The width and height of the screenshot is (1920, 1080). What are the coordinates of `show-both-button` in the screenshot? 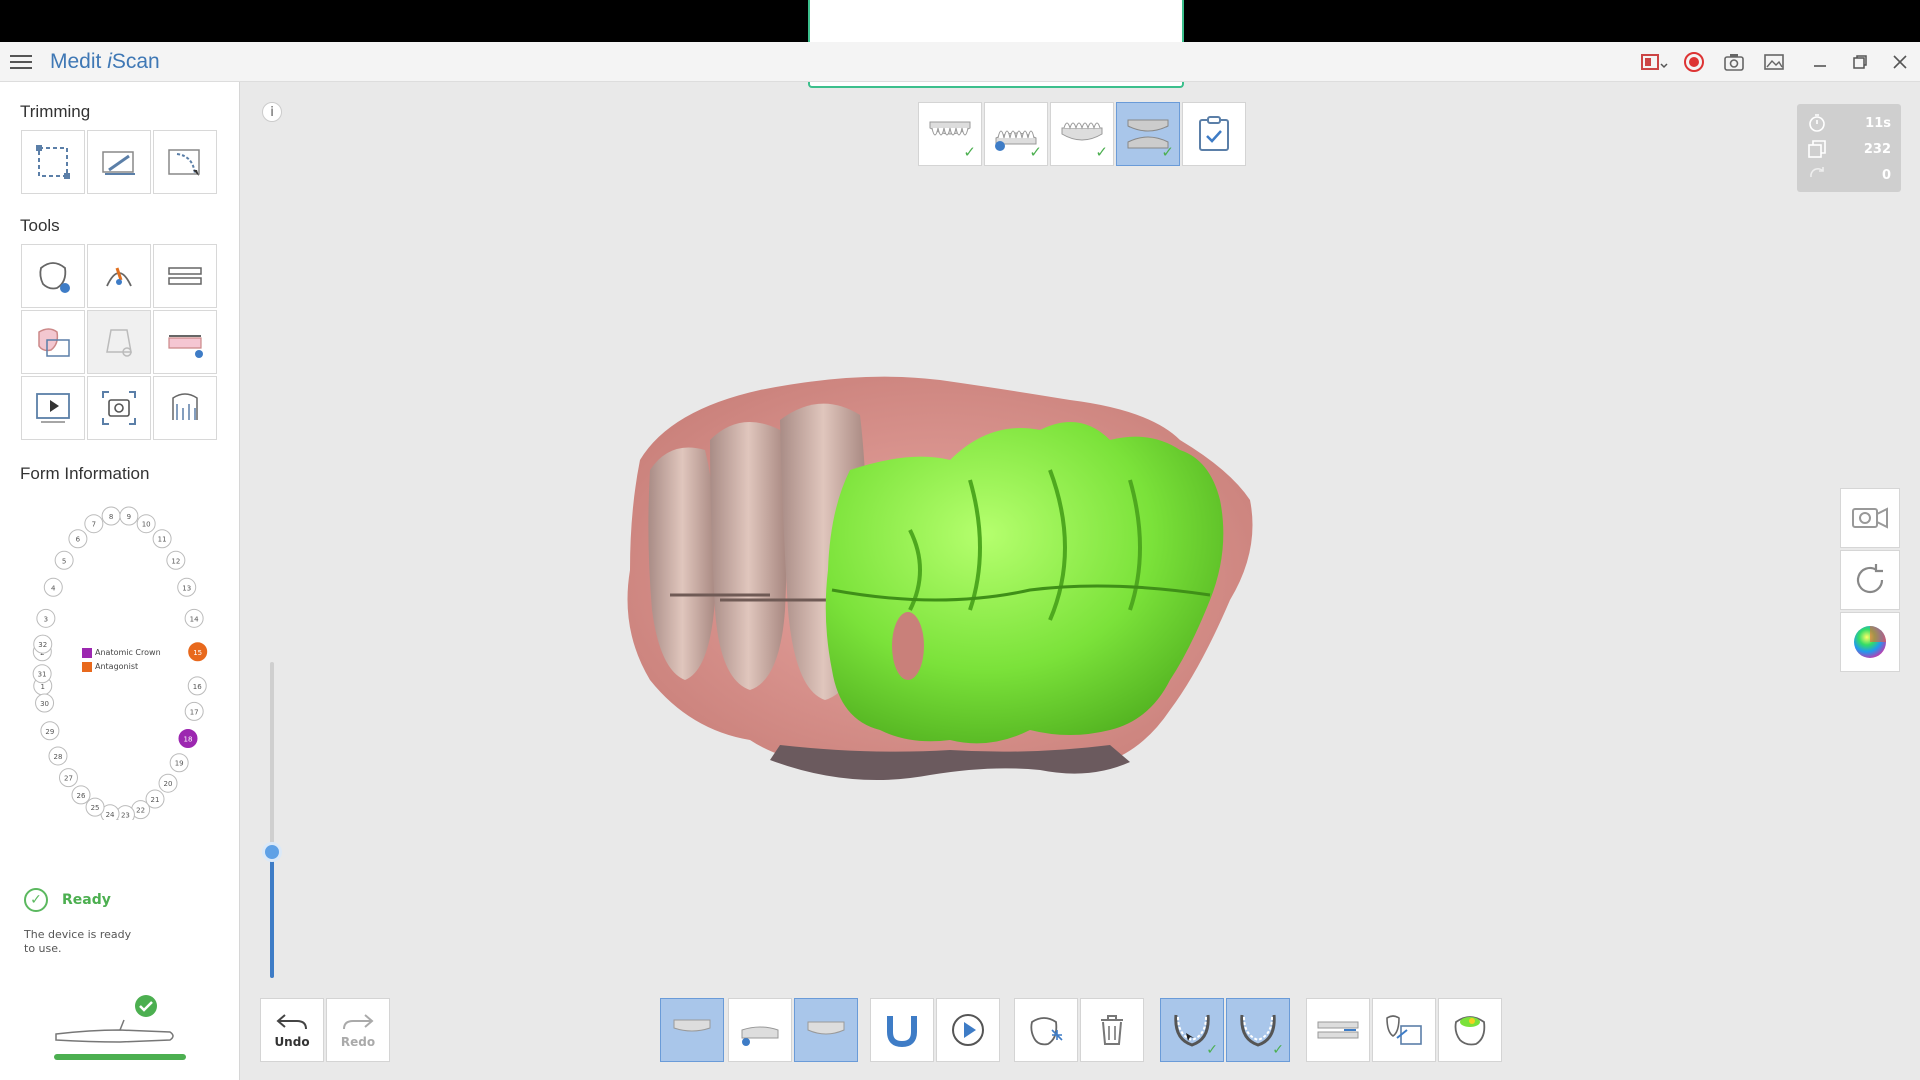 It's located at (826, 1030).